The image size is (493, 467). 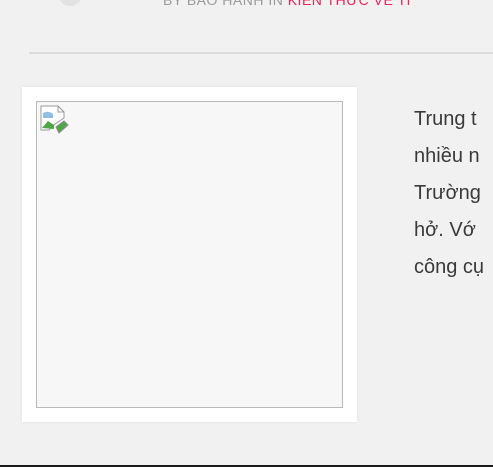 What do you see at coordinates (445, 119) in the screenshot?
I see `excerpt-line: Trung t` at bounding box center [445, 119].